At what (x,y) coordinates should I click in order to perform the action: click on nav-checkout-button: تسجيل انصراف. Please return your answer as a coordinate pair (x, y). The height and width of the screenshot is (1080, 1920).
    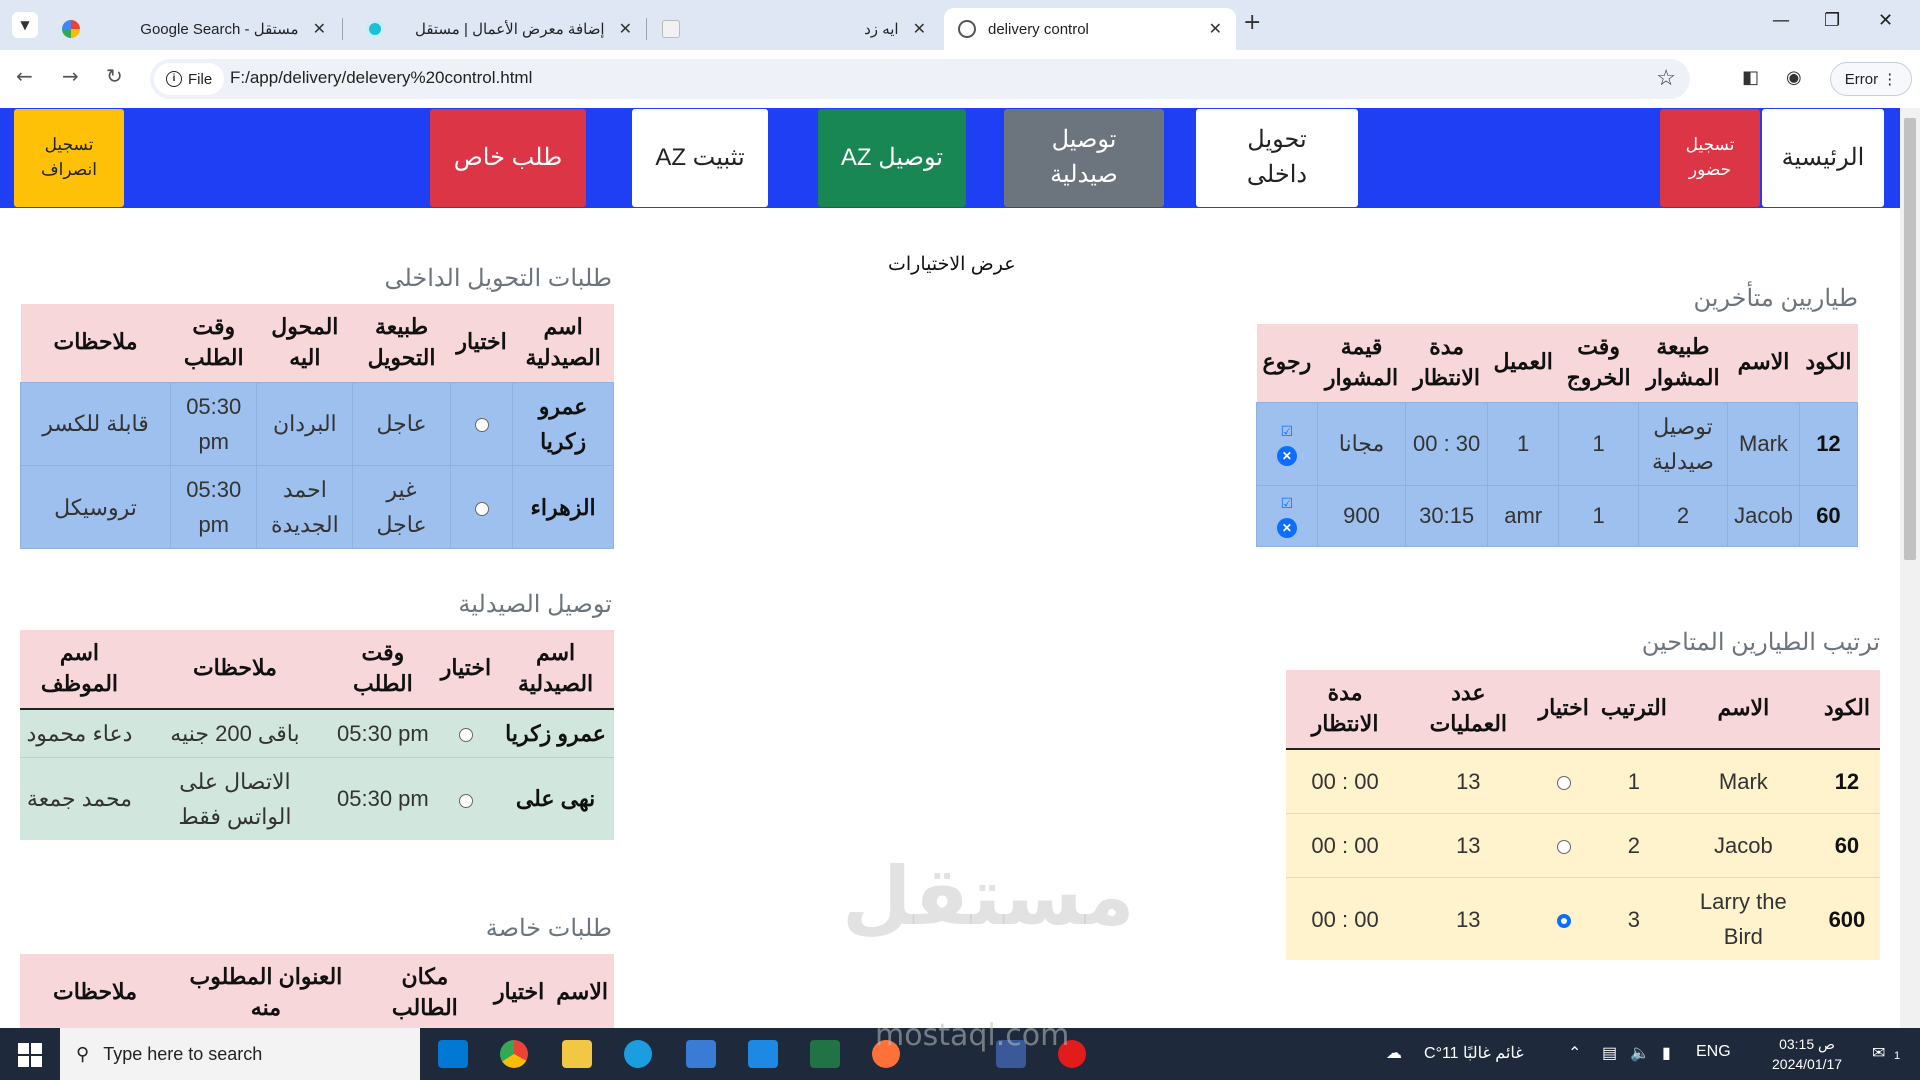
    Looking at the image, I should click on (69, 158).